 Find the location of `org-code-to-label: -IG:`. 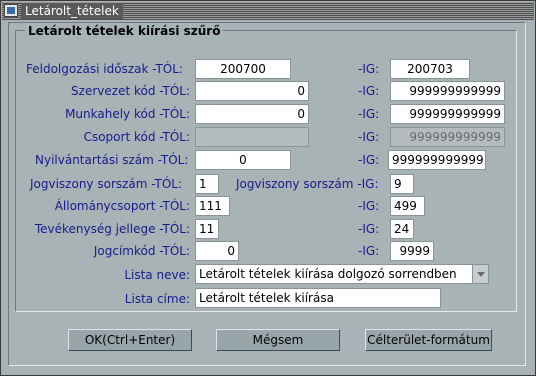

org-code-to-label: -IG: is located at coordinates (369, 91).